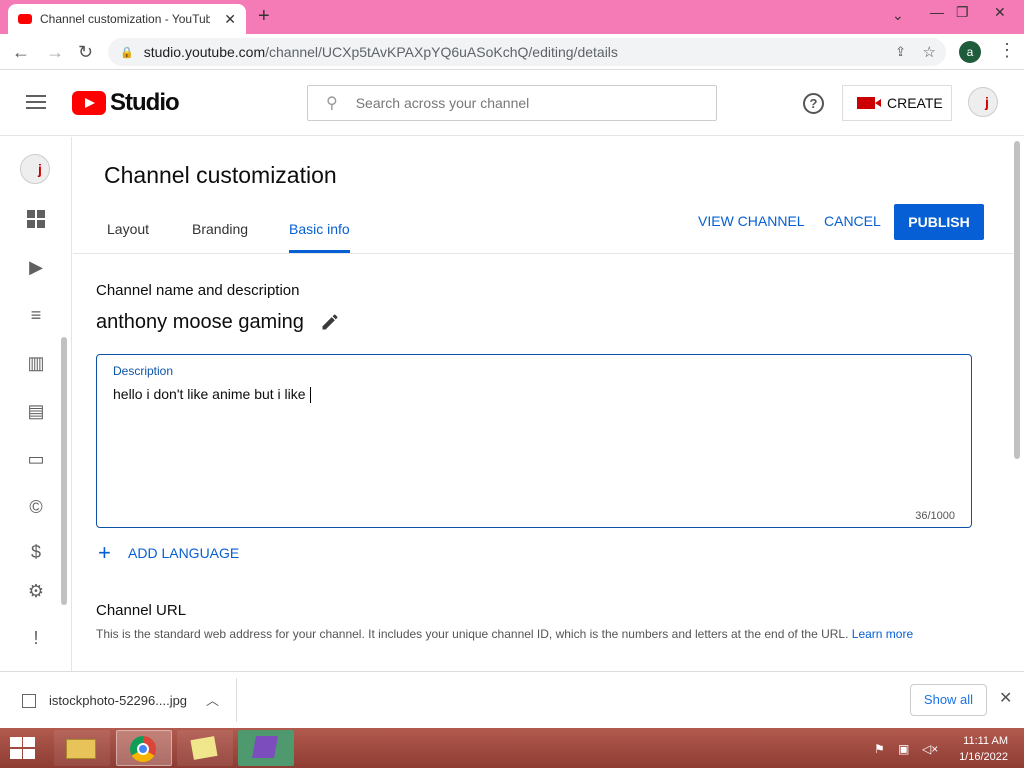 Image resolution: width=1024 pixels, height=768 pixels. What do you see at coordinates (128, 229) in the screenshot?
I see `tab-layout: Layout` at bounding box center [128, 229].